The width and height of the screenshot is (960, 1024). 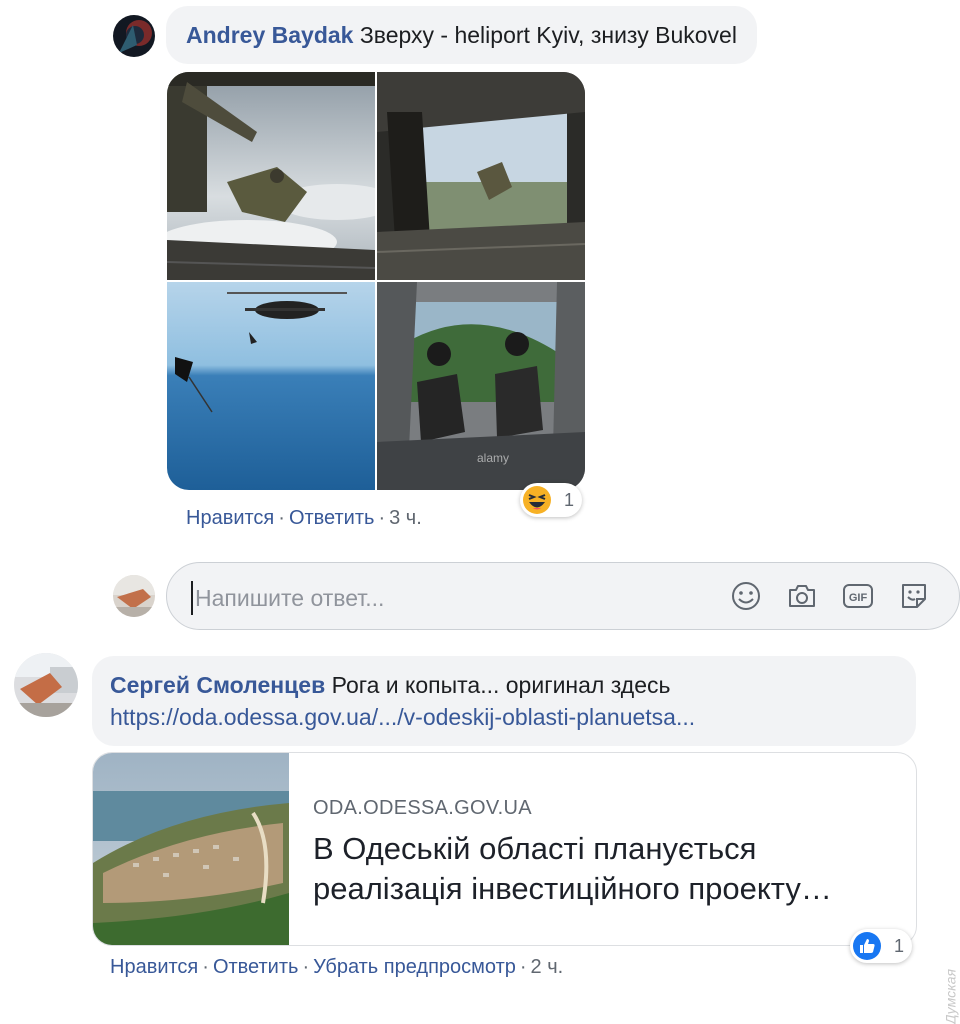 I want to click on reply-box: GIF, so click(x=563, y=596).